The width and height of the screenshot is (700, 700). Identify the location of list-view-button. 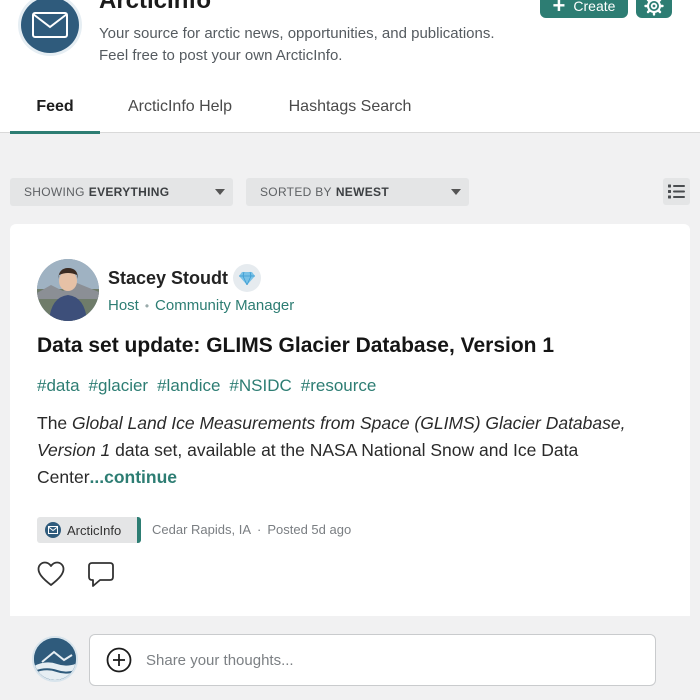
(676, 191).